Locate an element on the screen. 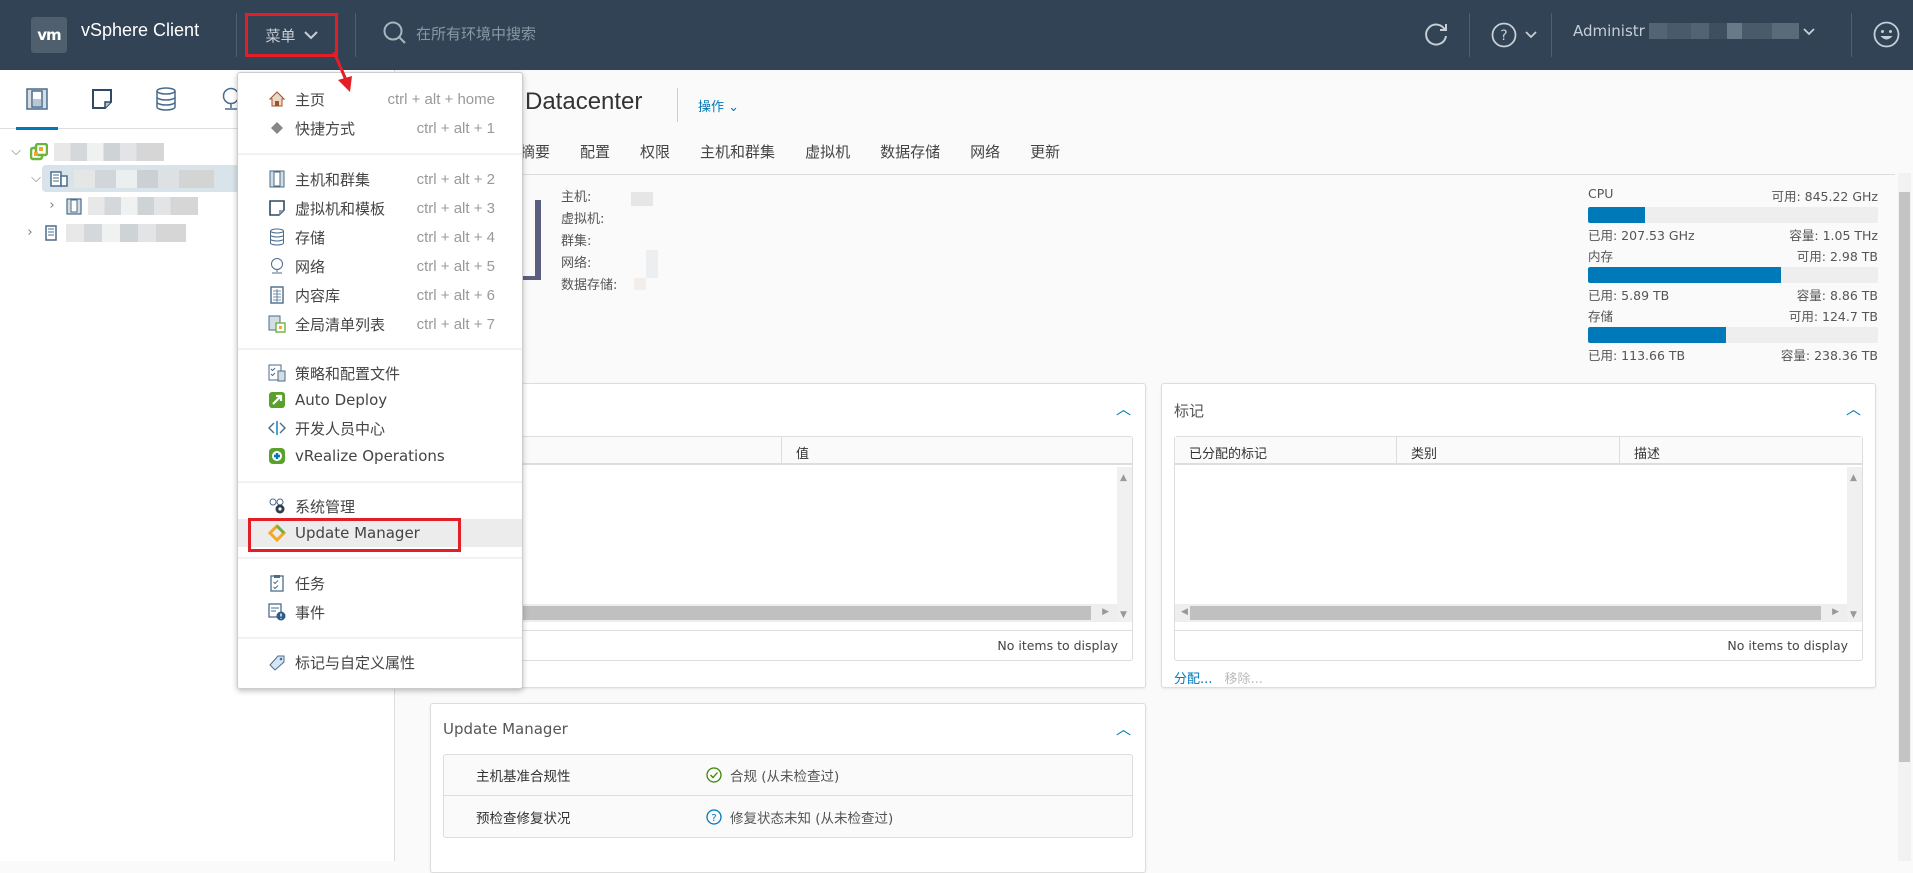 Image resolution: width=1913 pixels, height=873 pixels. search-placeholder: 在所有环境中搜索 is located at coordinates (476, 33).